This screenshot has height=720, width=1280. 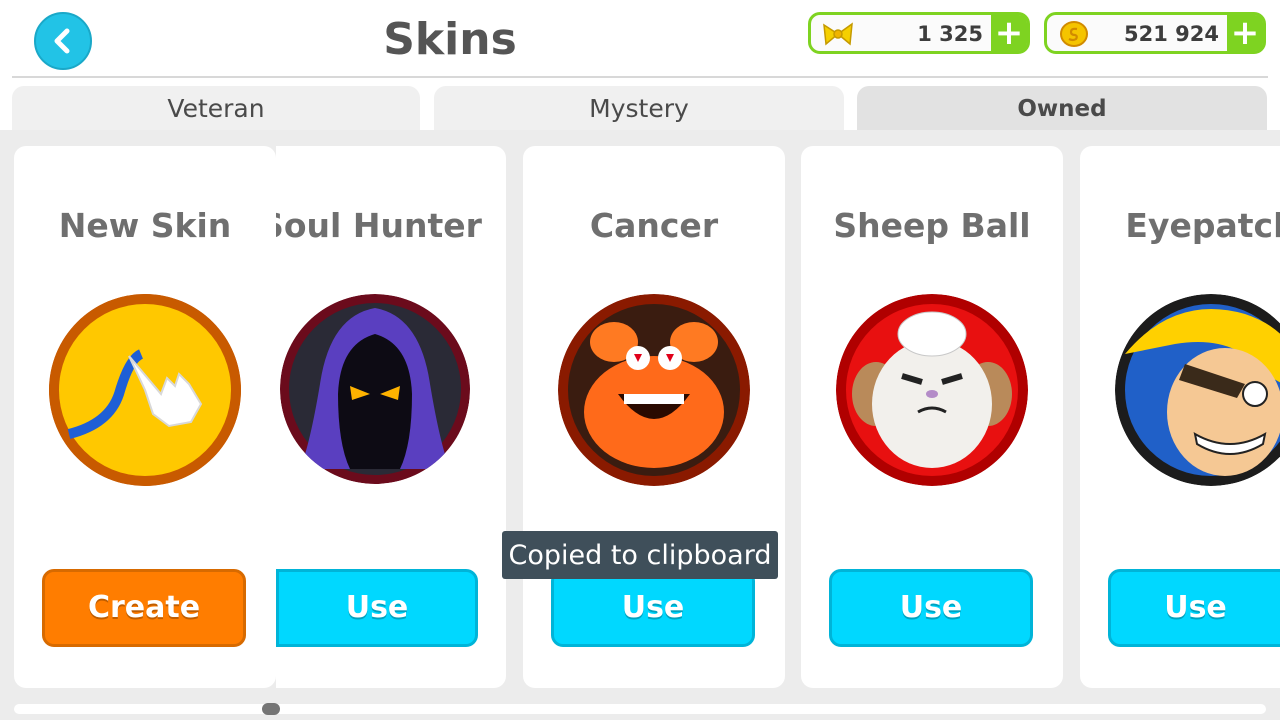 I want to click on horizontal-scrollbar-track, so click(x=640, y=709).